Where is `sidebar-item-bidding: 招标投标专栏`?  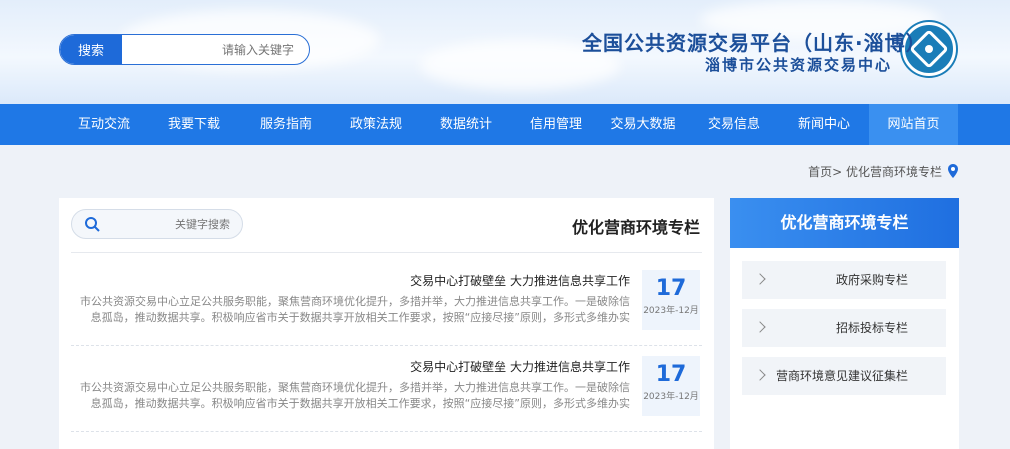
sidebar-item-bidding: 招标投标专栏 is located at coordinates (844, 328).